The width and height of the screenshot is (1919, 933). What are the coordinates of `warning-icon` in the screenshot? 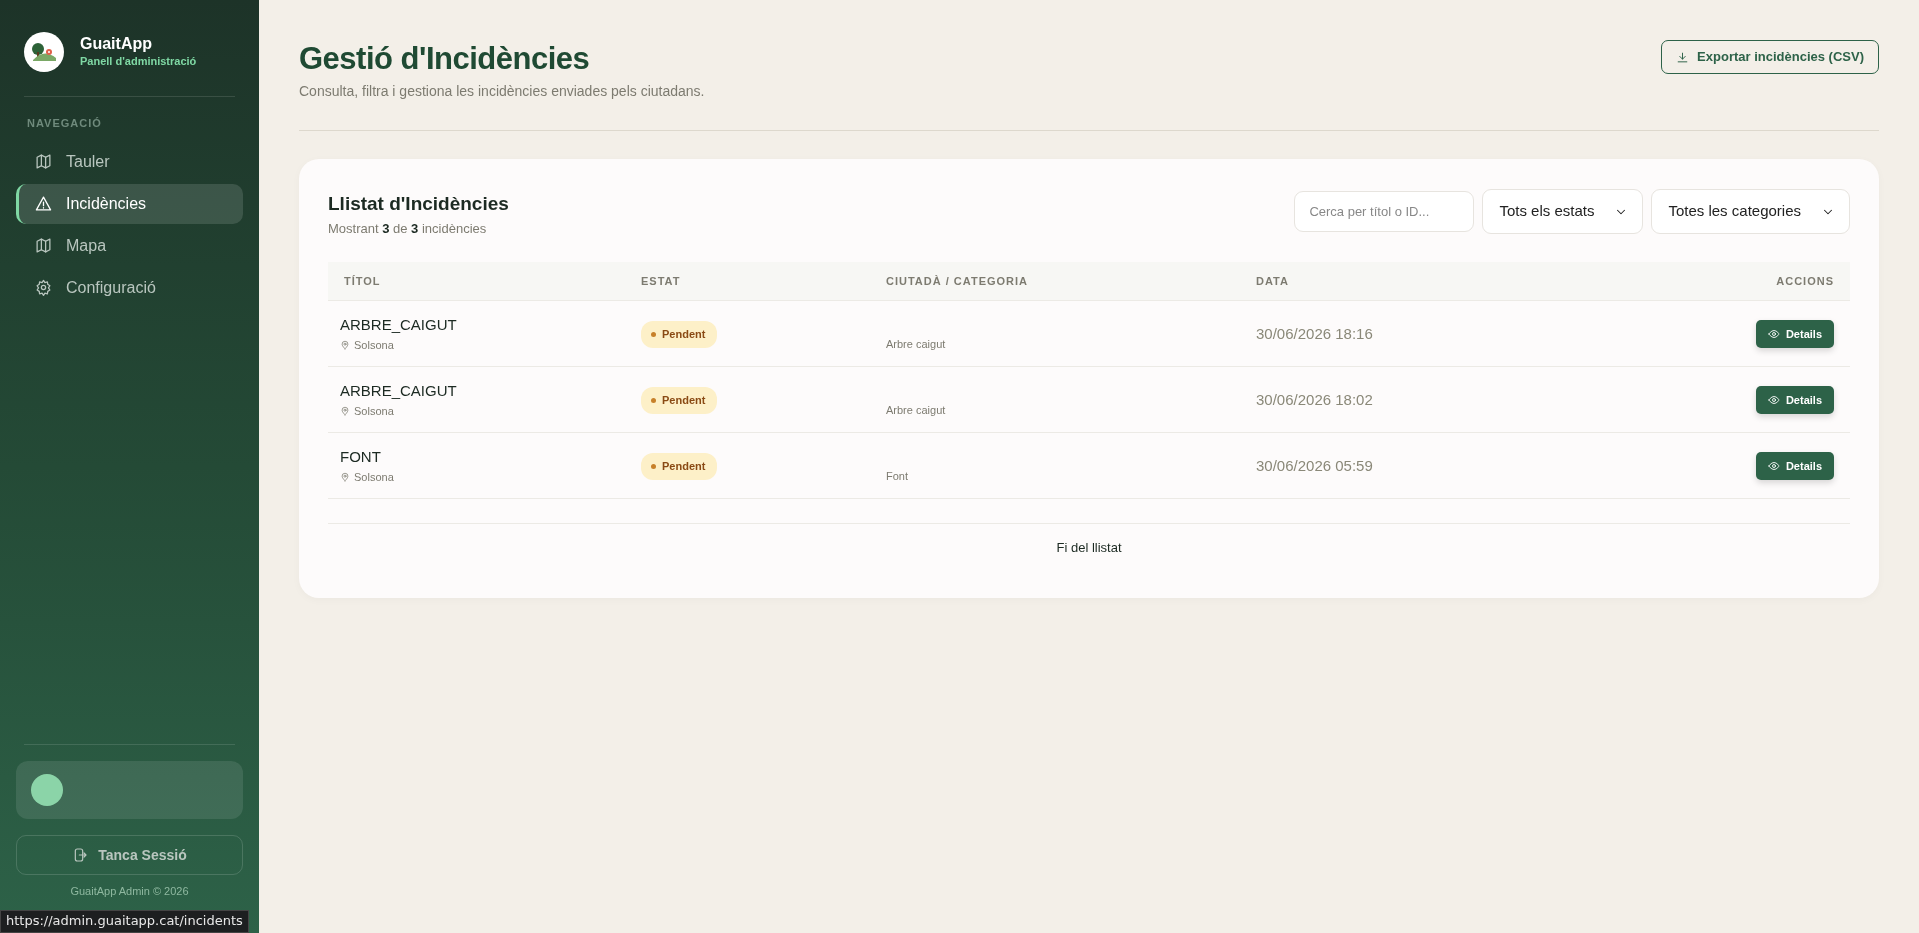 It's located at (43, 203).